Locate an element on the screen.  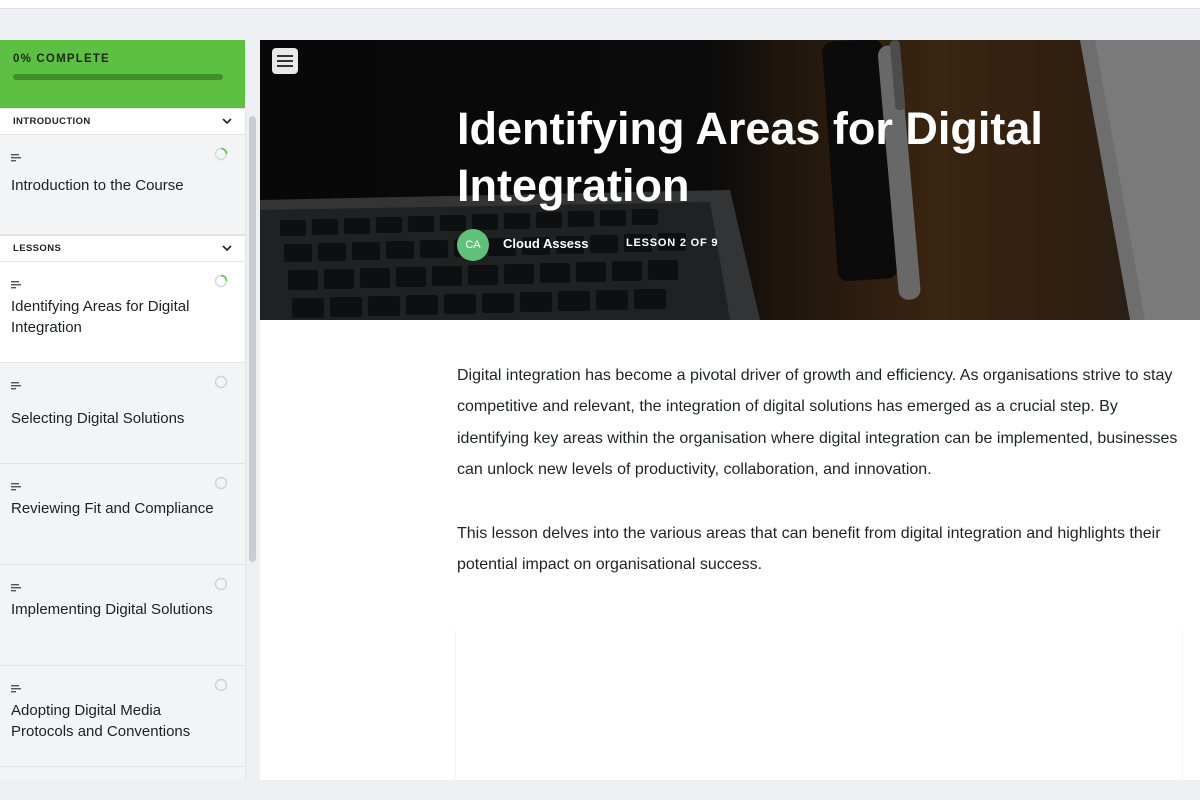
author-name: Cloud Assess is located at coordinates (546, 243).